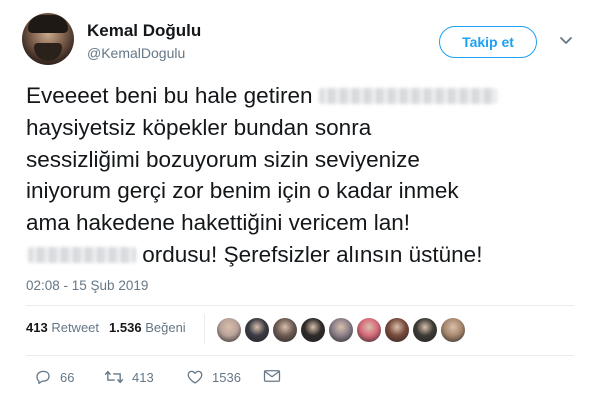 Image resolution: width=600 pixels, height=414 pixels. Describe the element at coordinates (144, 31) in the screenshot. I see `author-name: Kemal Doğulu` at that location.